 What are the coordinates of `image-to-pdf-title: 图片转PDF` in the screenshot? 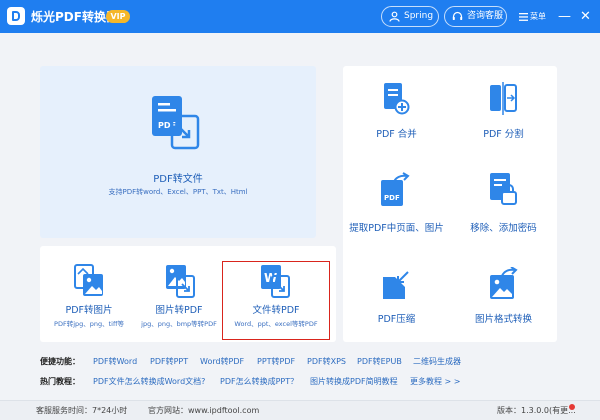 It's located at (179, 310).